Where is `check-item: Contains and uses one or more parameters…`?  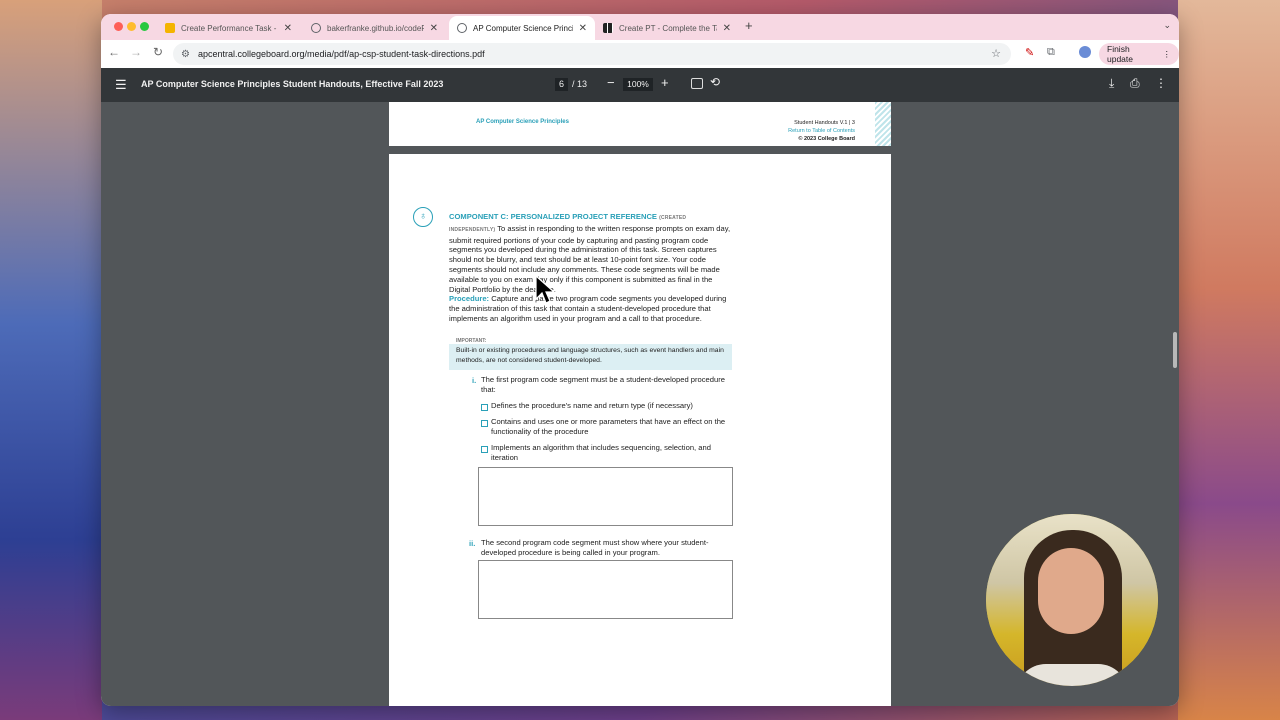 check-item: Contains and uses one or more parameters… is located at coordinates (608, 426).